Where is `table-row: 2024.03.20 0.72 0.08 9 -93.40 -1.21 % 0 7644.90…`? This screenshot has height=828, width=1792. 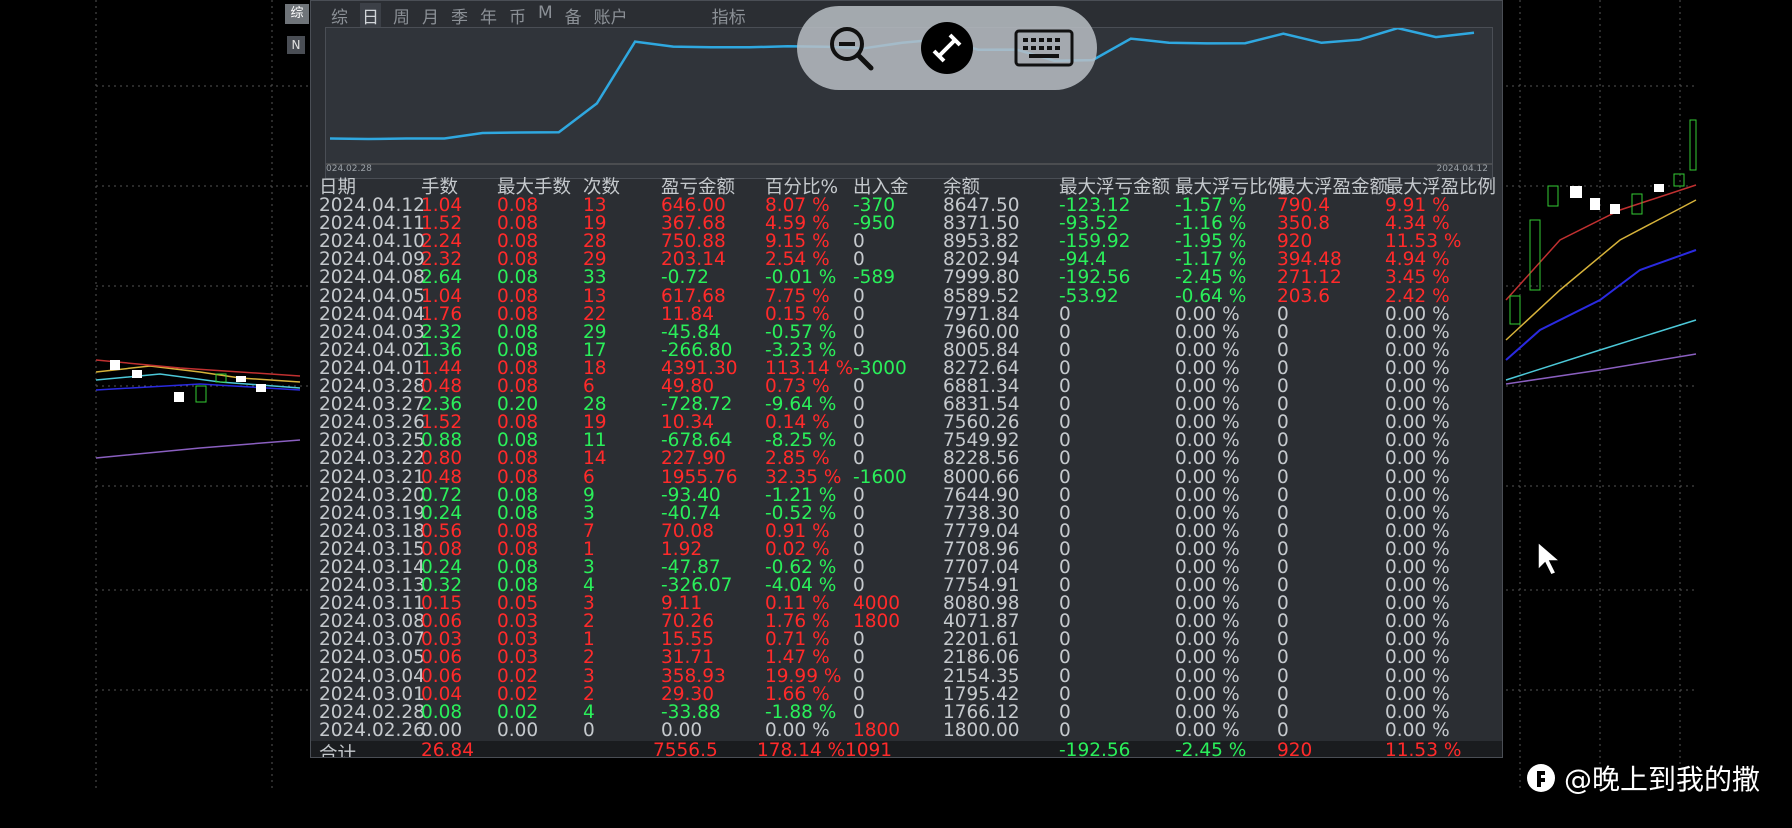
table-row: 2024.03.20 0.72 0.08 9 -93.40 -1.21 % 0 7644.90… is located at coordinates (910, 495).